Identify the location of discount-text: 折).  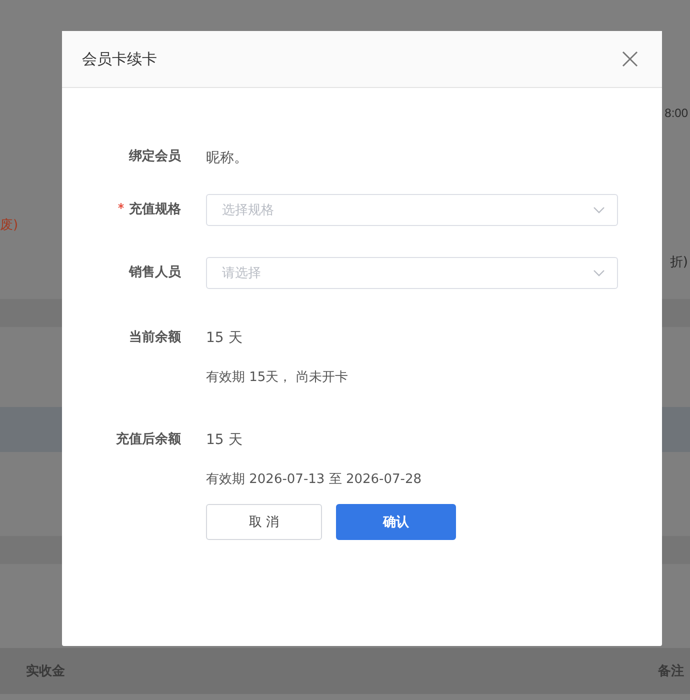
(679, 262).